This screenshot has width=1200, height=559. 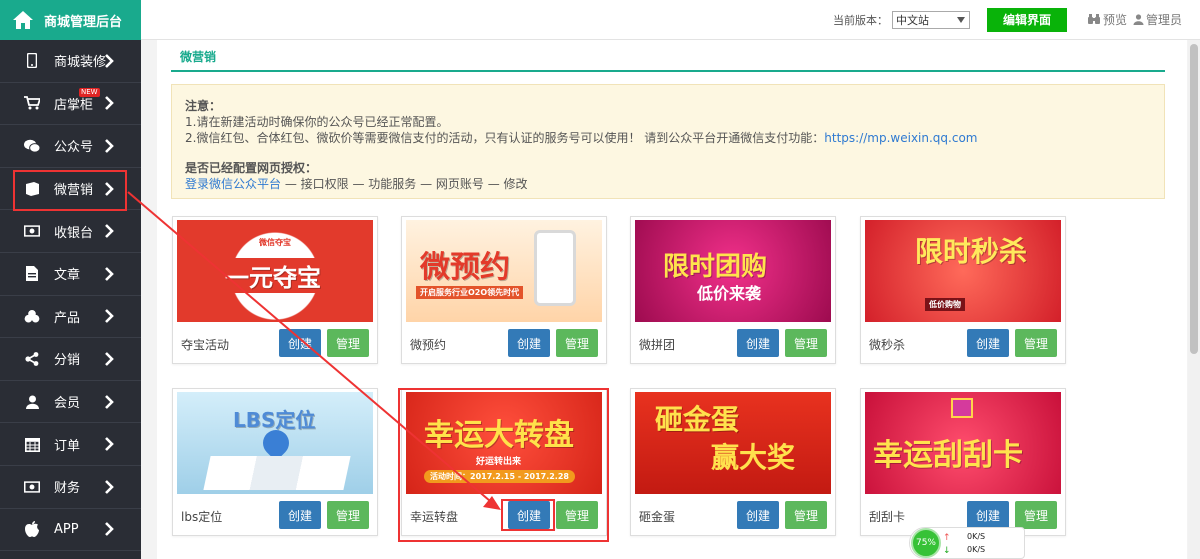 I want to click on speed-arrows: ↑ ↓, so click(x=947, y=544).